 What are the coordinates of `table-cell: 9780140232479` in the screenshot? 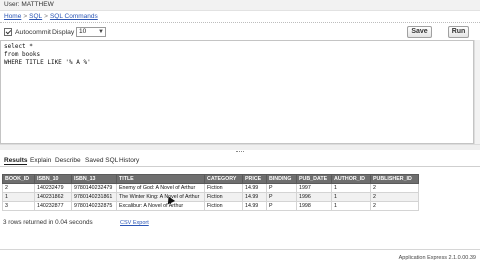 It's located at (94, 188).